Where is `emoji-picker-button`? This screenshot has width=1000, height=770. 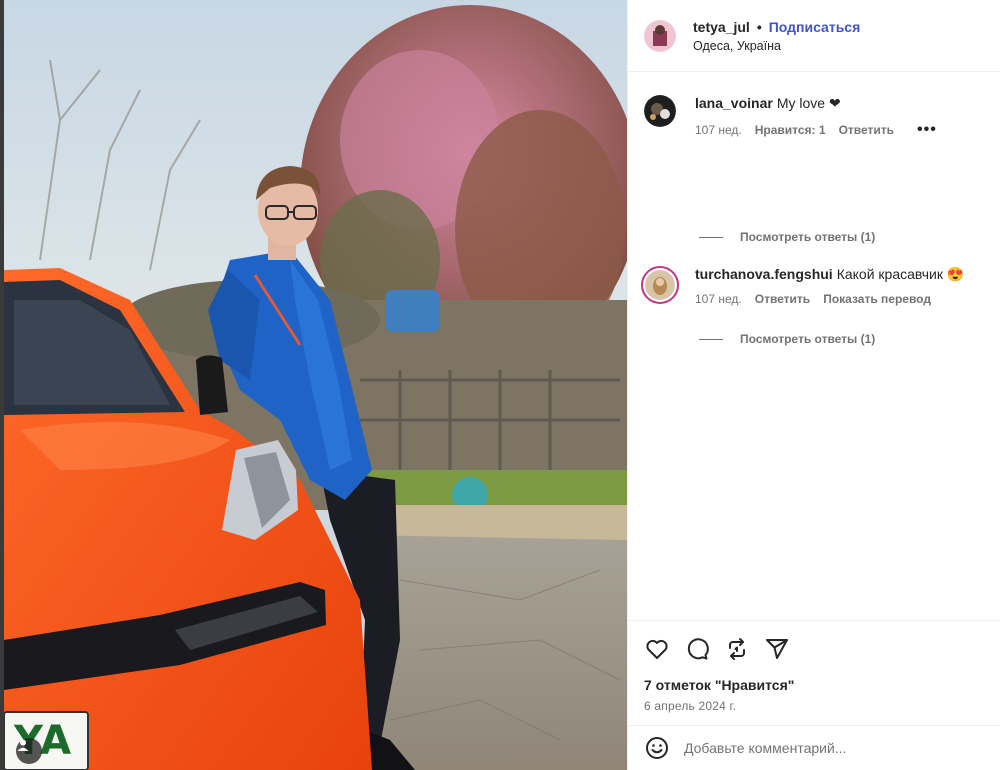 emoji-picker-button is located at coordinates (657, 748).